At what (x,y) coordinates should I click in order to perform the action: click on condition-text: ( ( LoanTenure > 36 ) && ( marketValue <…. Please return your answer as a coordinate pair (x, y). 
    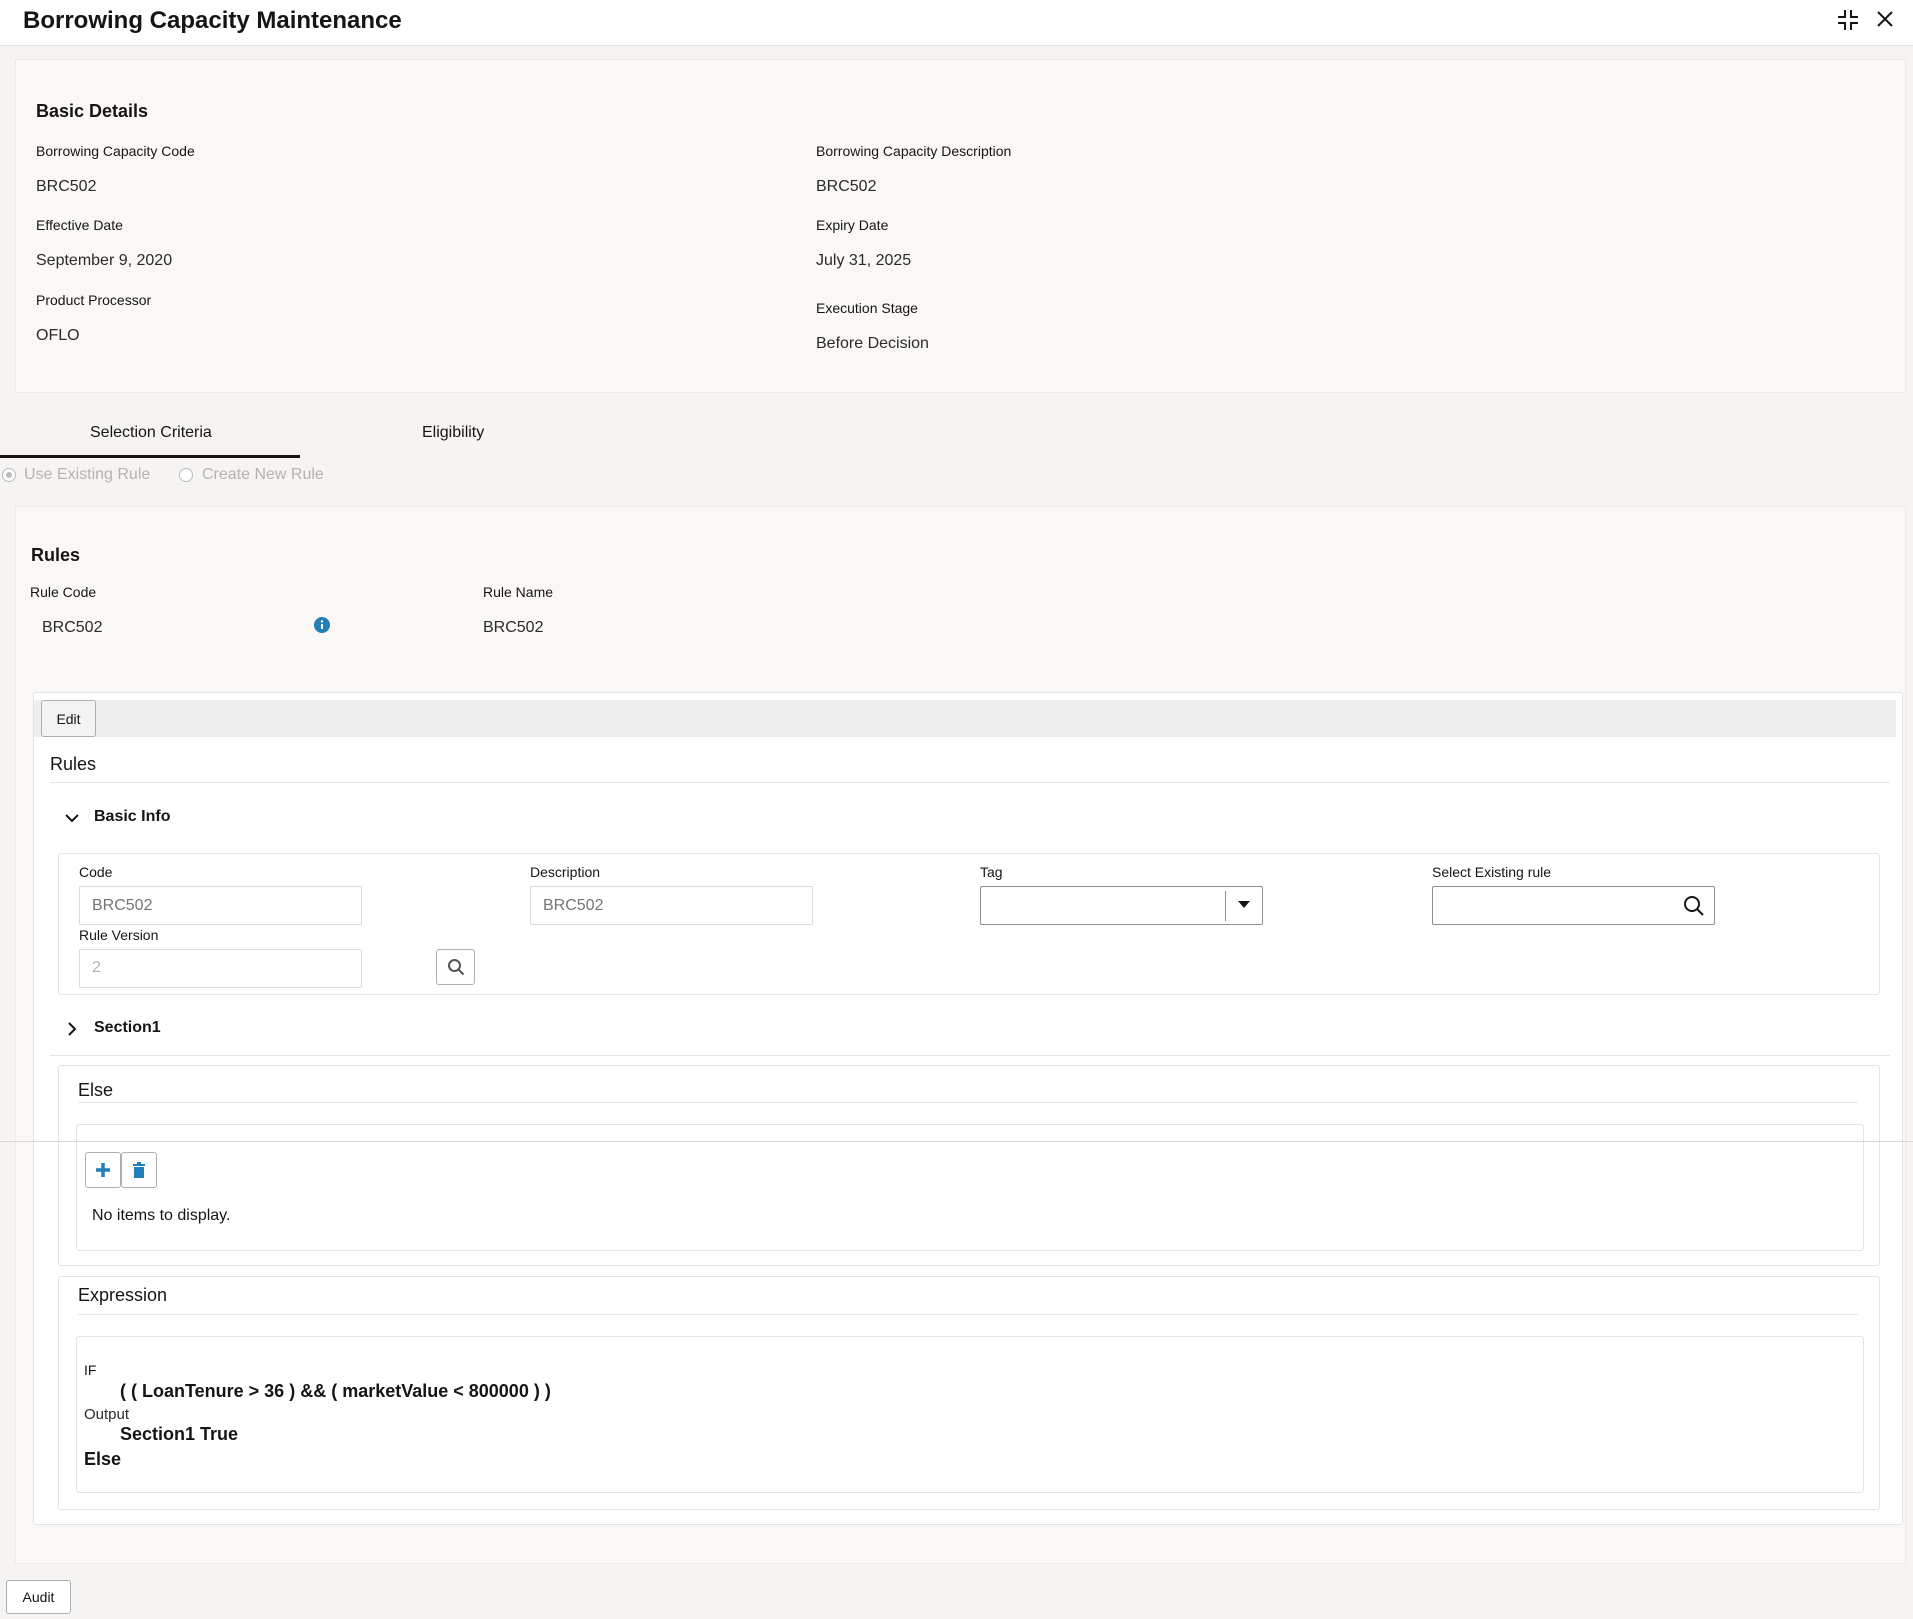
    Looking at the image, I should click on (335, 1391).